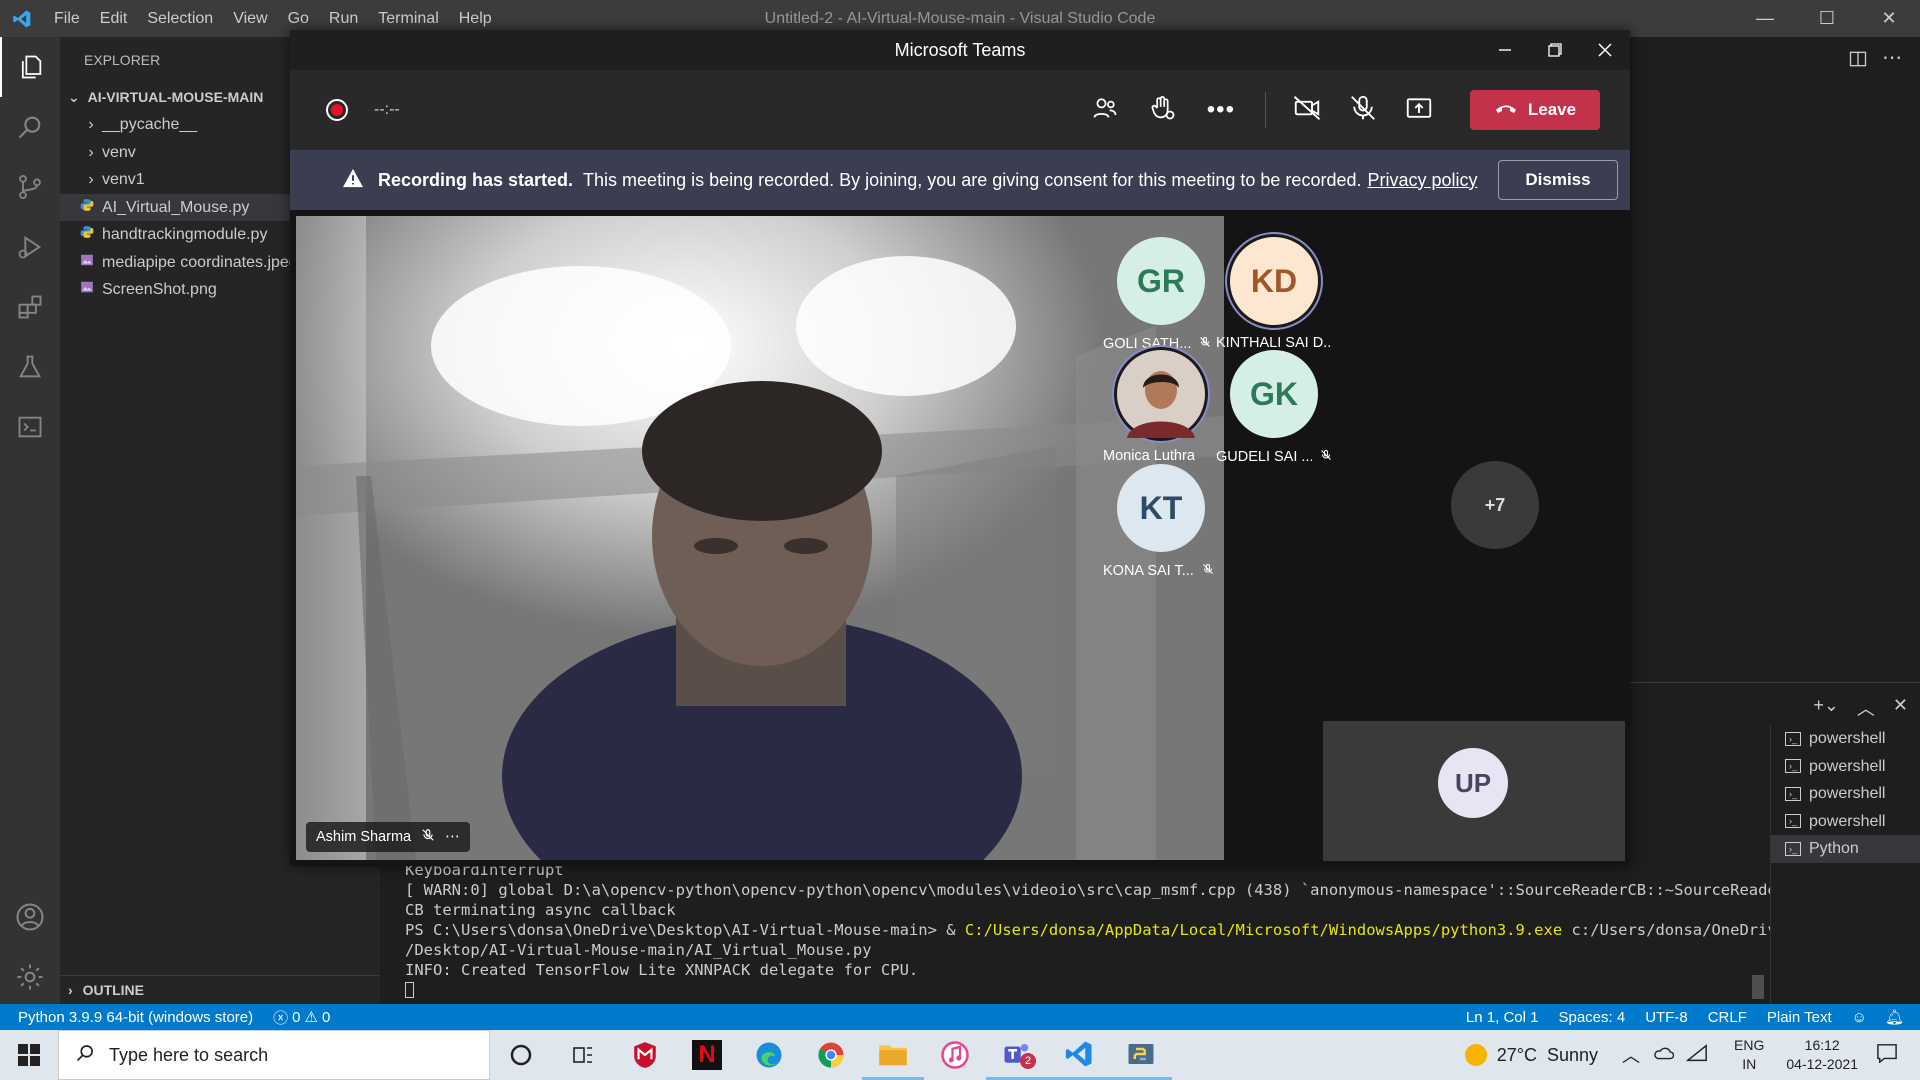 The height and width of the screenshot is (1080, 1920). Describe the element at coordinates (1531, 1055) in the screenshot. I see `weather-widget: 27°C Sunny` at that location.